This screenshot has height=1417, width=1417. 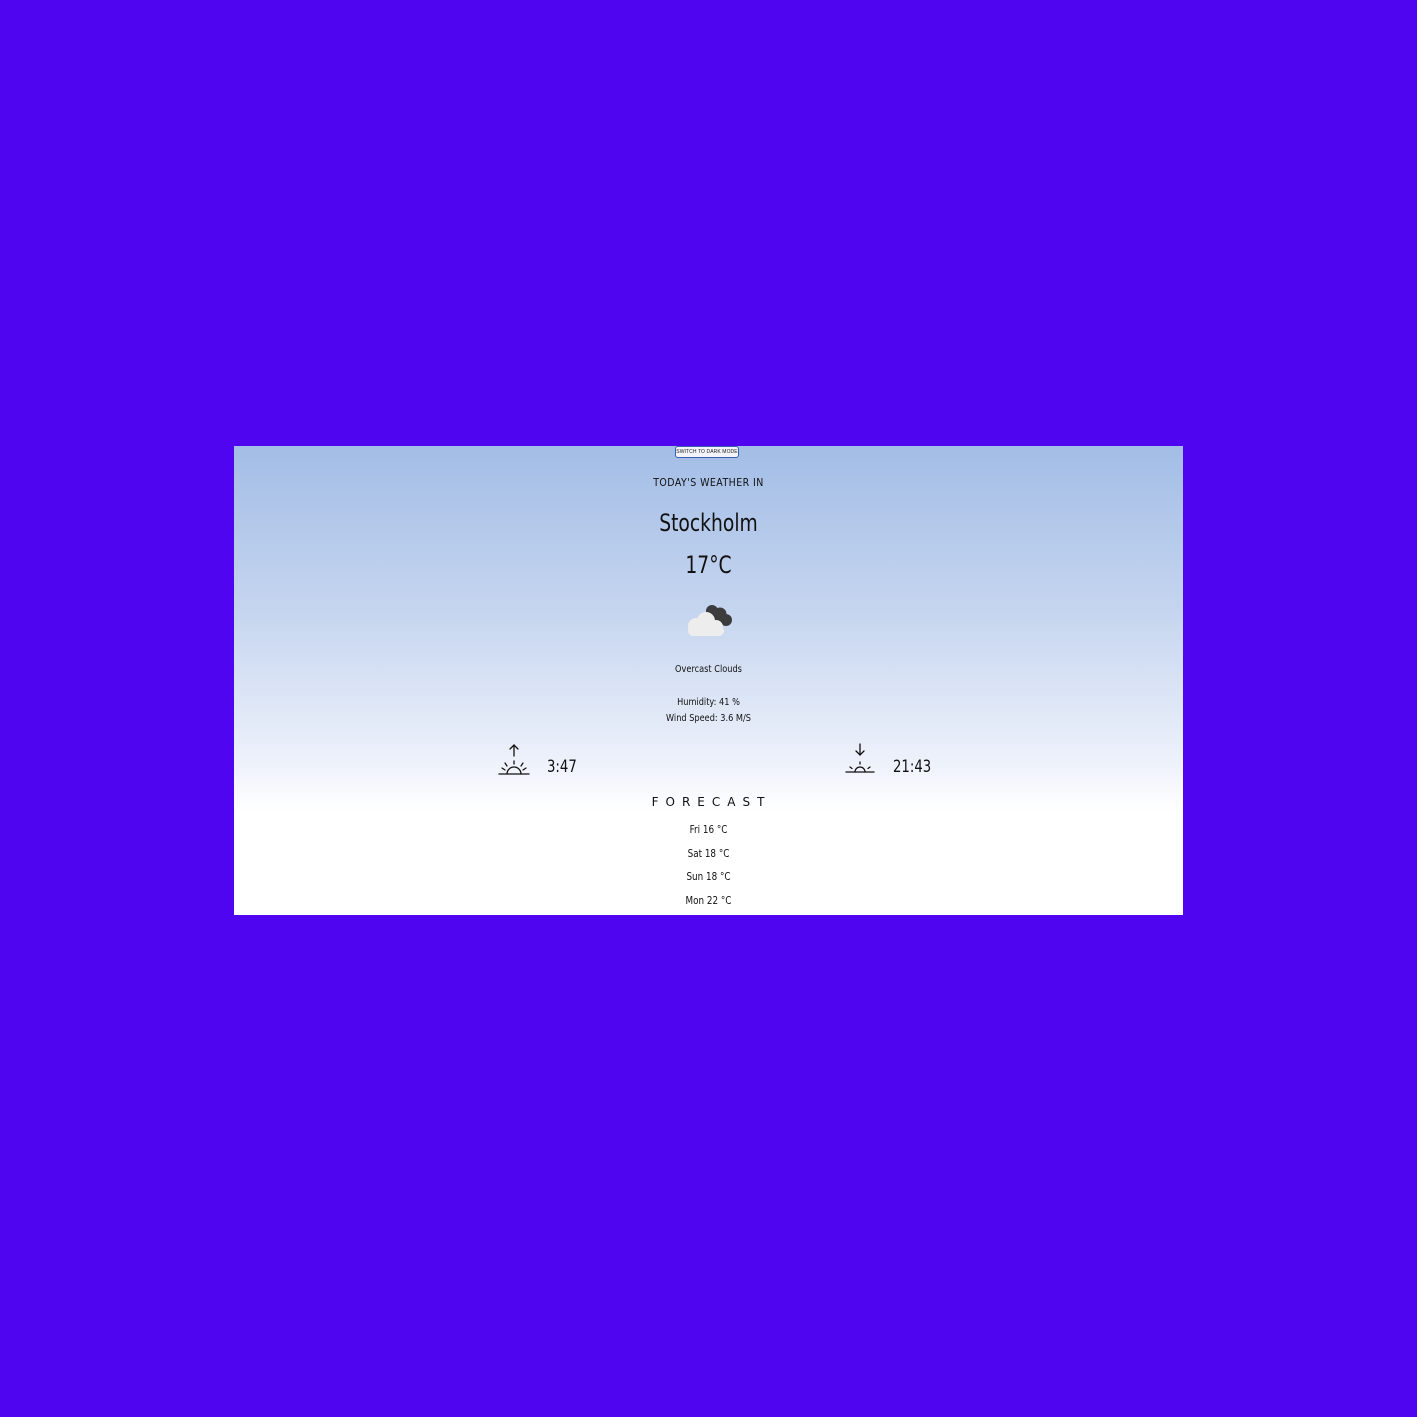 I want to click on forecast-list: Fri 16 °C Sat 18 °C Sun 18 °C Mon 22 °C, so click(x=708, y=869).